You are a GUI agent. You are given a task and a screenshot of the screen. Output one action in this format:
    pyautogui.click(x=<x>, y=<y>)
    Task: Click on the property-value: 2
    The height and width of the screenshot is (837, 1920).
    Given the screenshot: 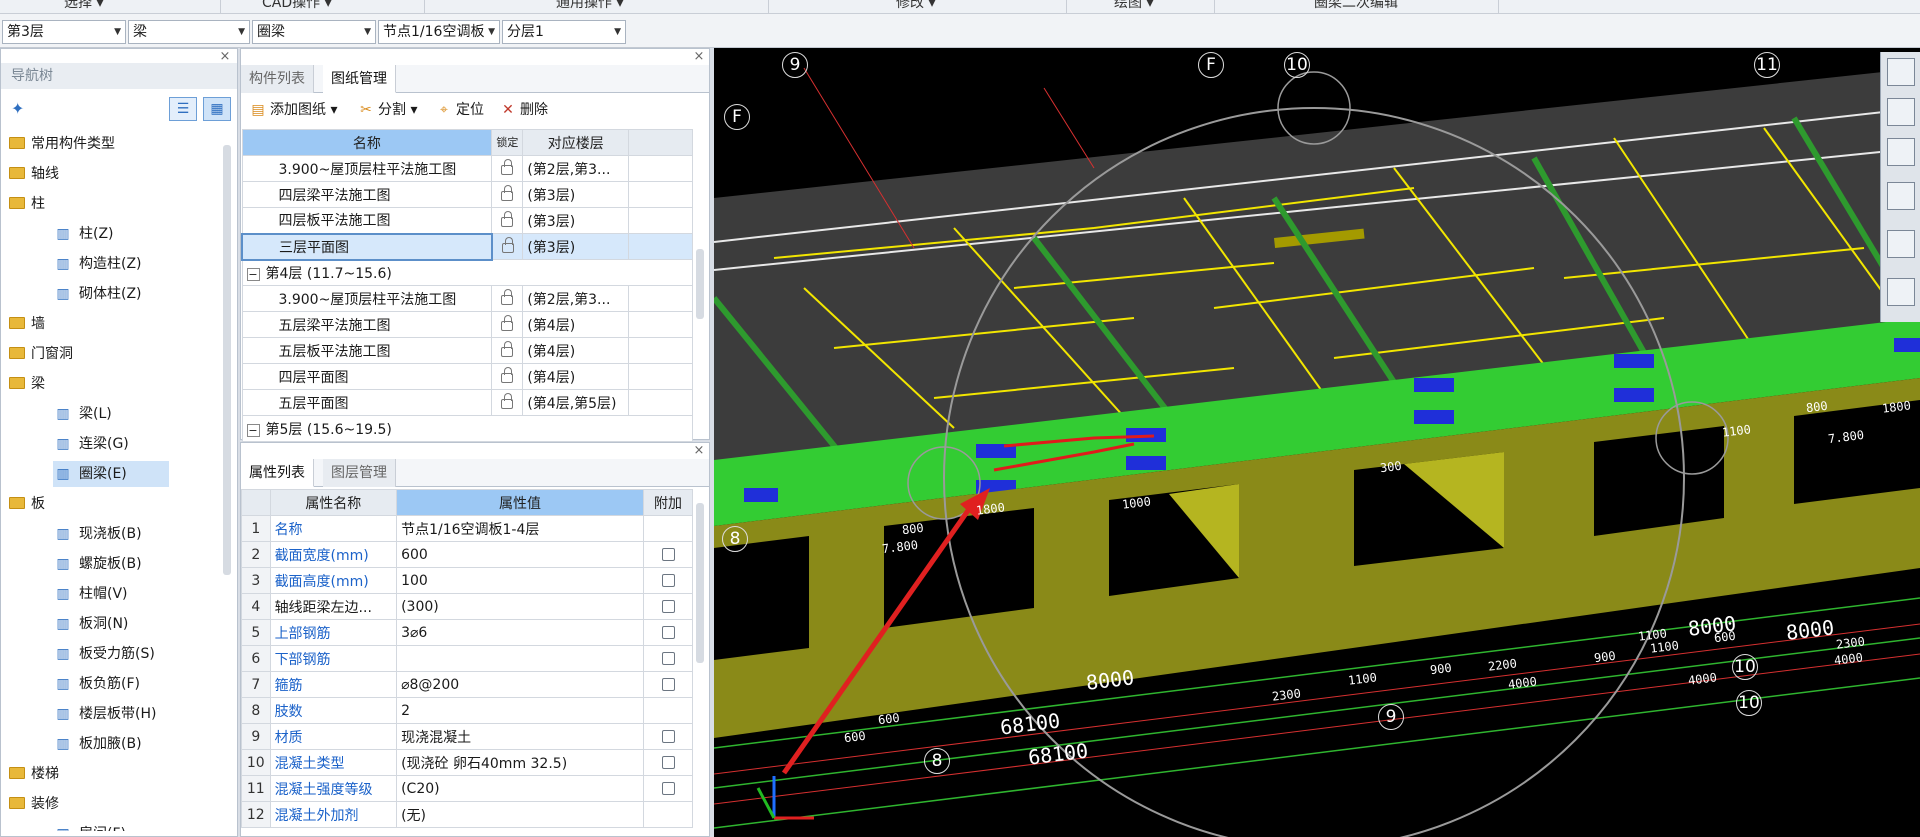 What is the action you would take?
    pyautogui.click(x=520, y=710)
    